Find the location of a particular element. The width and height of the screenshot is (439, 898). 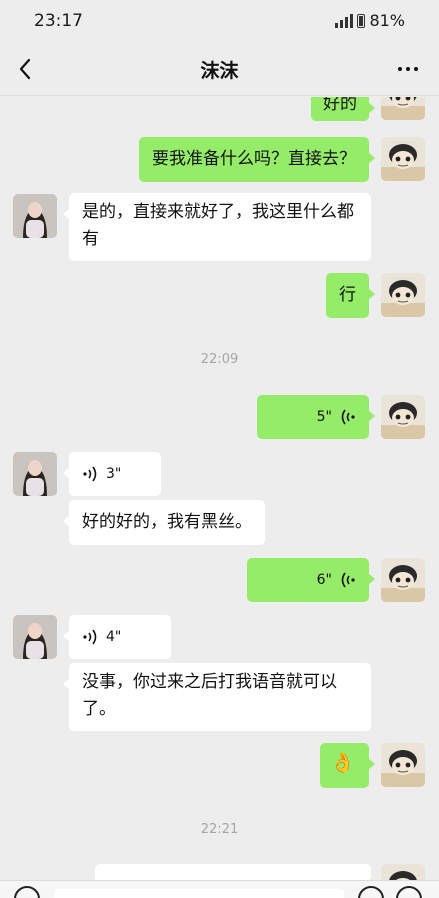

message-outgoing-partial is located at coordinates (236, 872).